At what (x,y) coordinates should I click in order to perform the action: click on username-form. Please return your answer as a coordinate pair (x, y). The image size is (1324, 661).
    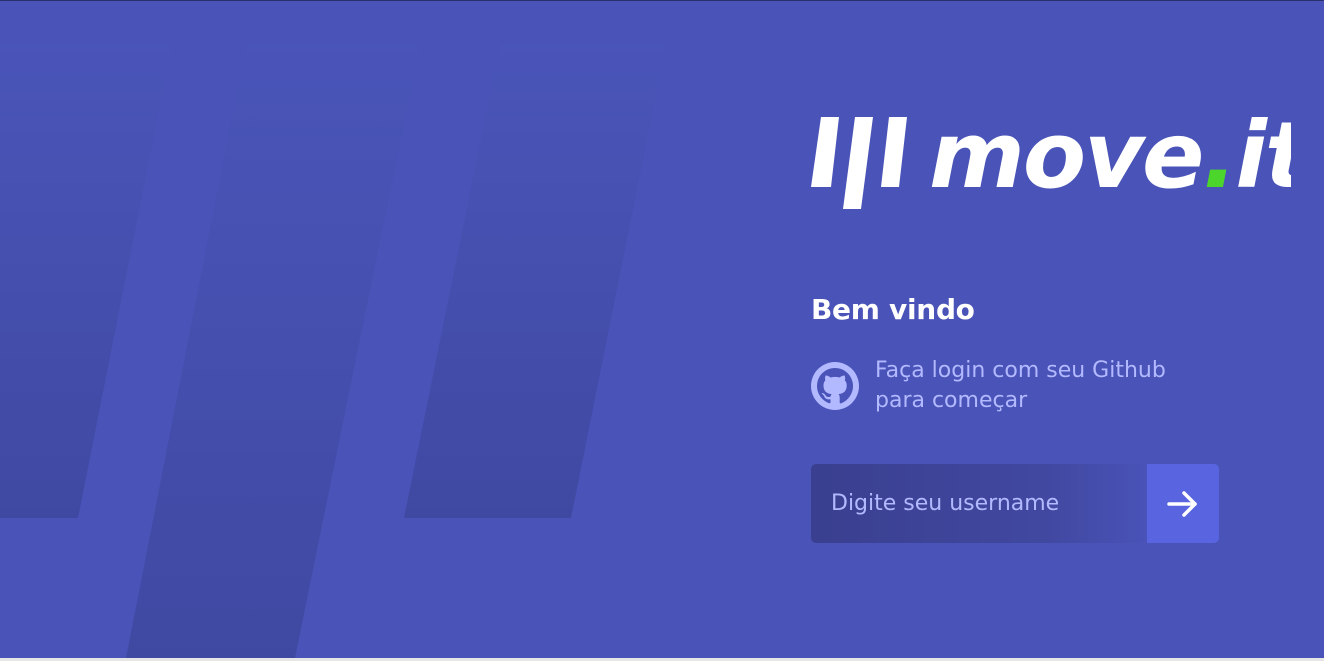
    Looking at the image, I should click on (1015, 503).